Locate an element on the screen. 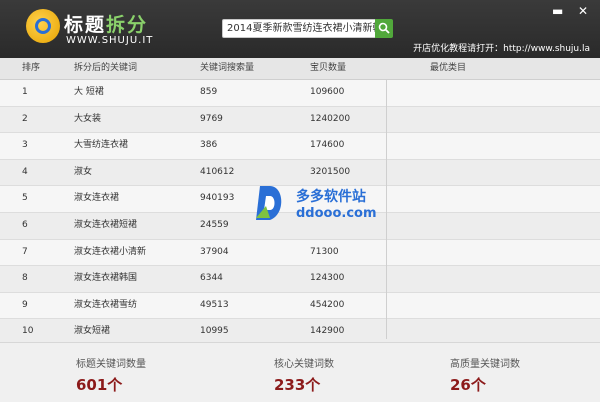 This screenshot has width=600, height=402. table-row: 1 大 短裙 859 109600 is located at coordinates (300, 93).